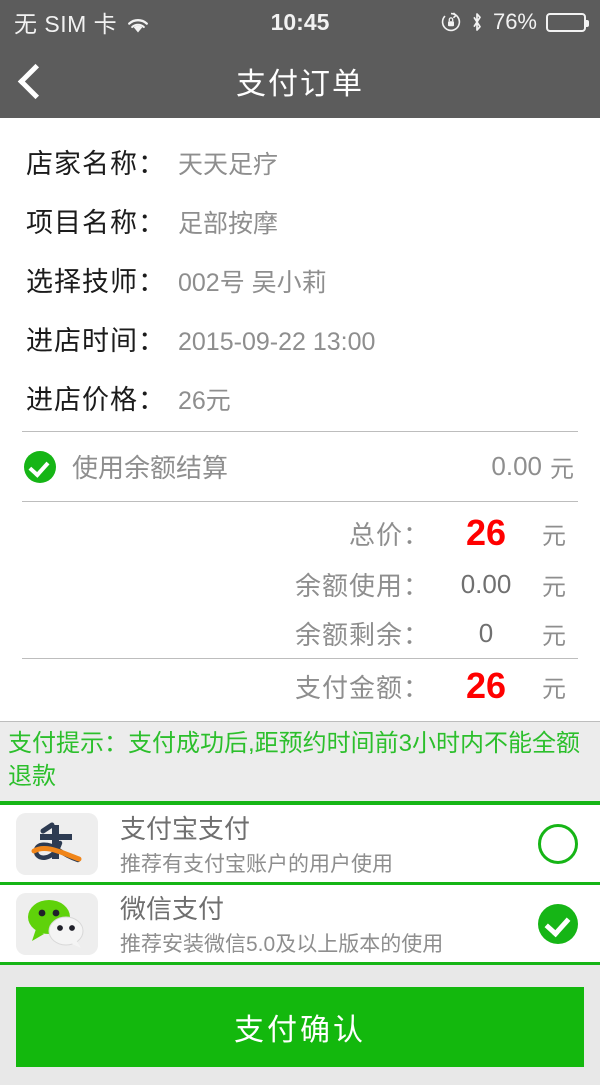 The image size is (600, 1085). What do you see at coordinates (204, 401) in the screenshot?
I see `order-info-value: 26元` at bounding box center [204, 401].